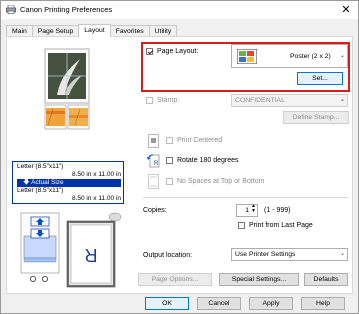 This screenshot has width=359, height=314. What do you see at coordinates (271, 303) in the screenshot?
I see `apply-button: Apply` at bounding box center [271, 303].